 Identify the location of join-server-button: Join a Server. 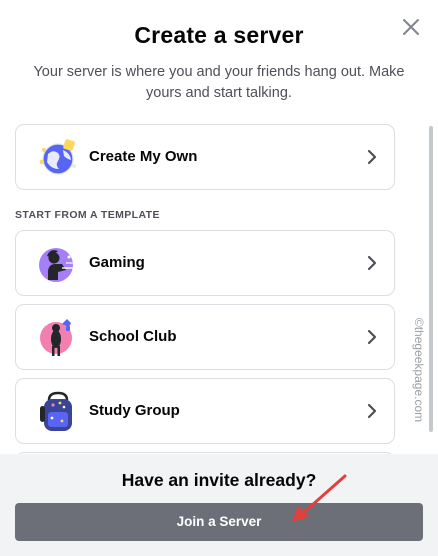
(219, 522).